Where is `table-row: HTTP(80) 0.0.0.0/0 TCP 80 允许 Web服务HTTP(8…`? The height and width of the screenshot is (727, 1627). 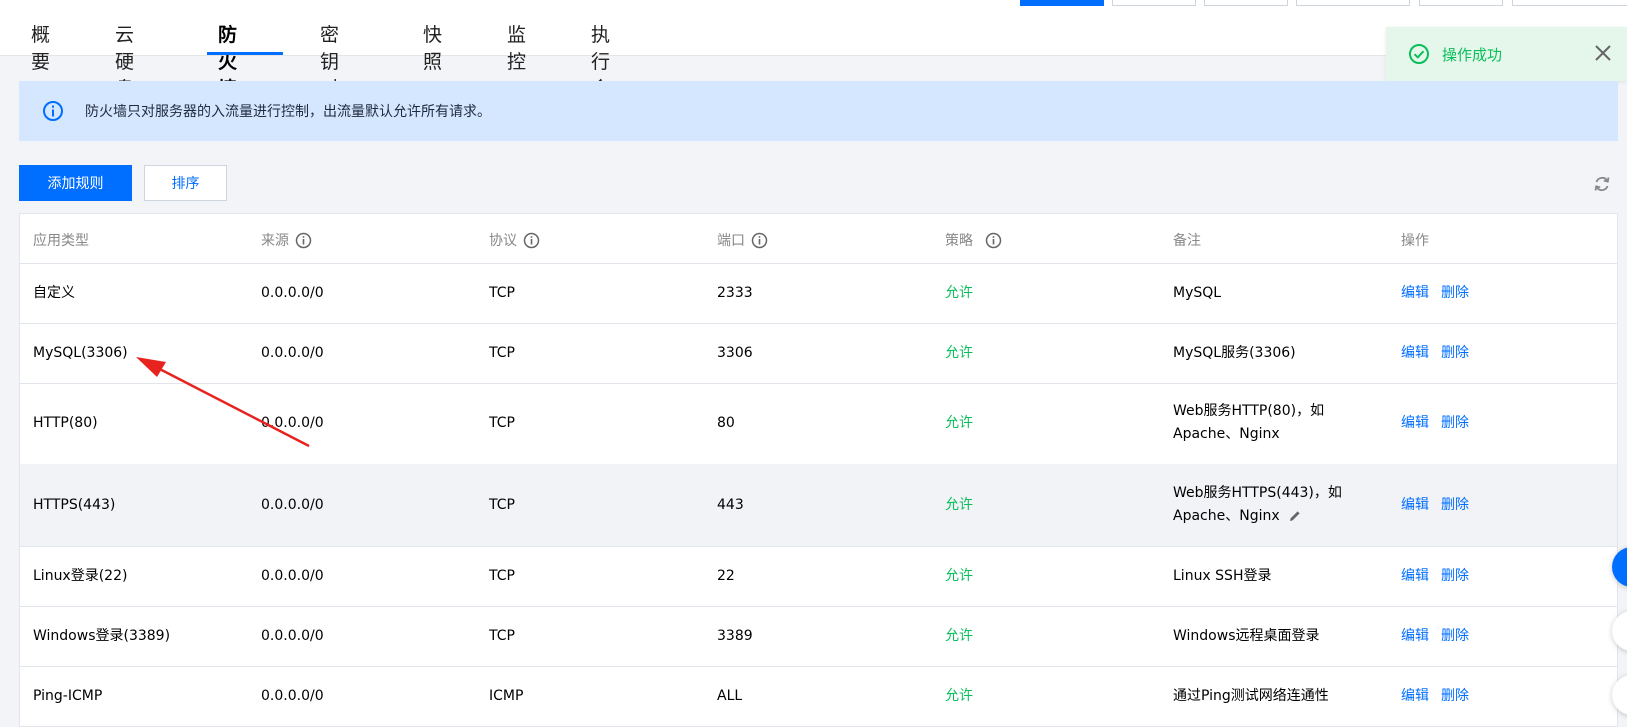
table-row: HTTP(80) 0.0.0.0/0 TCP 80 允许 Web服务HTTP(8… is located at coordinates (818, 424).